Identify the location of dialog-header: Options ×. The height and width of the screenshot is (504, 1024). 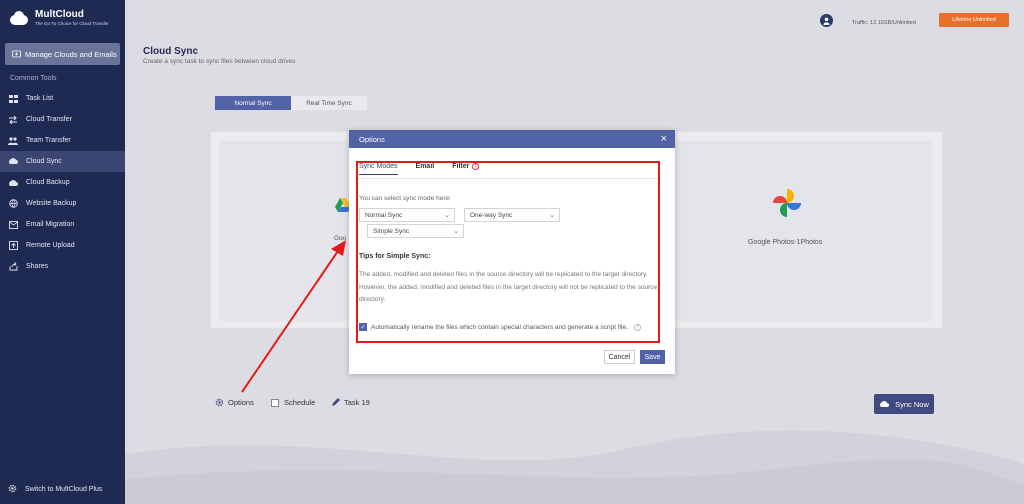
(512, 139).